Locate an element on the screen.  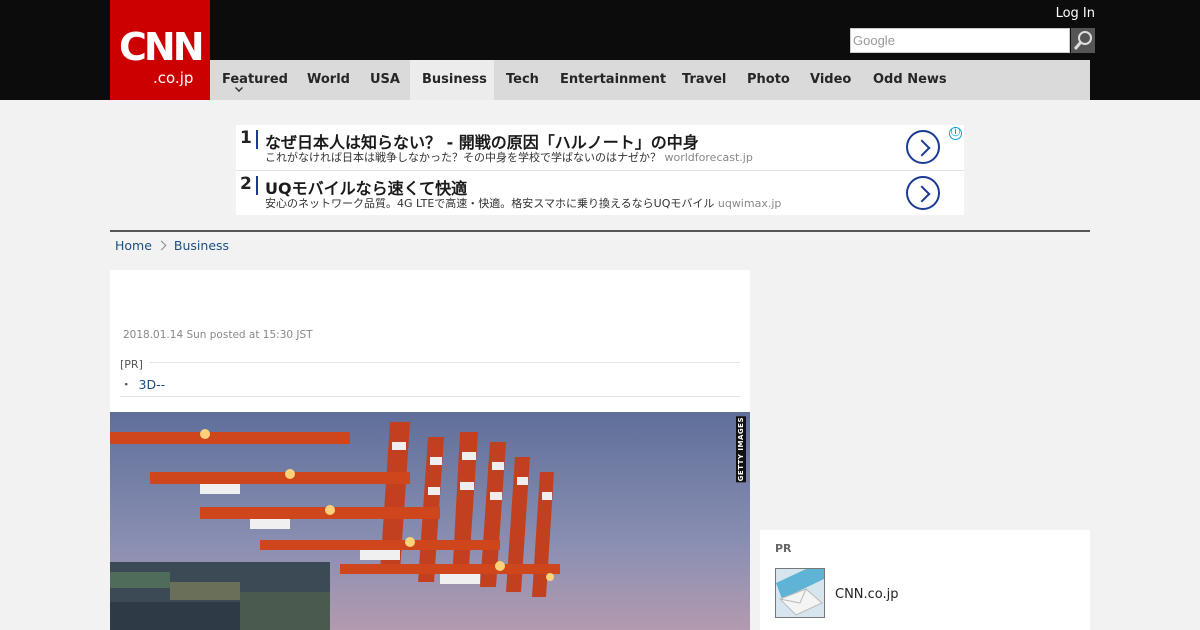
breadcrumb: Home Business is located at coordinates (172, 245).